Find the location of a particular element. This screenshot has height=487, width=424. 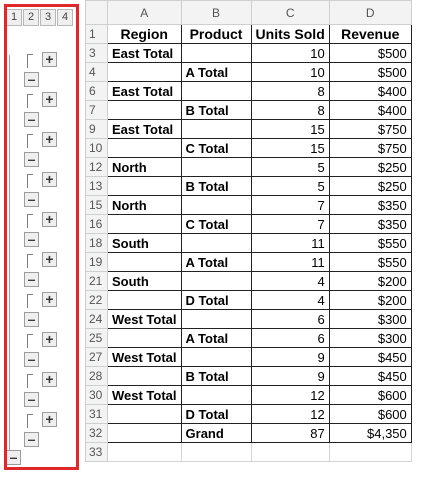

cell-d is located at coordinates (370, 452).